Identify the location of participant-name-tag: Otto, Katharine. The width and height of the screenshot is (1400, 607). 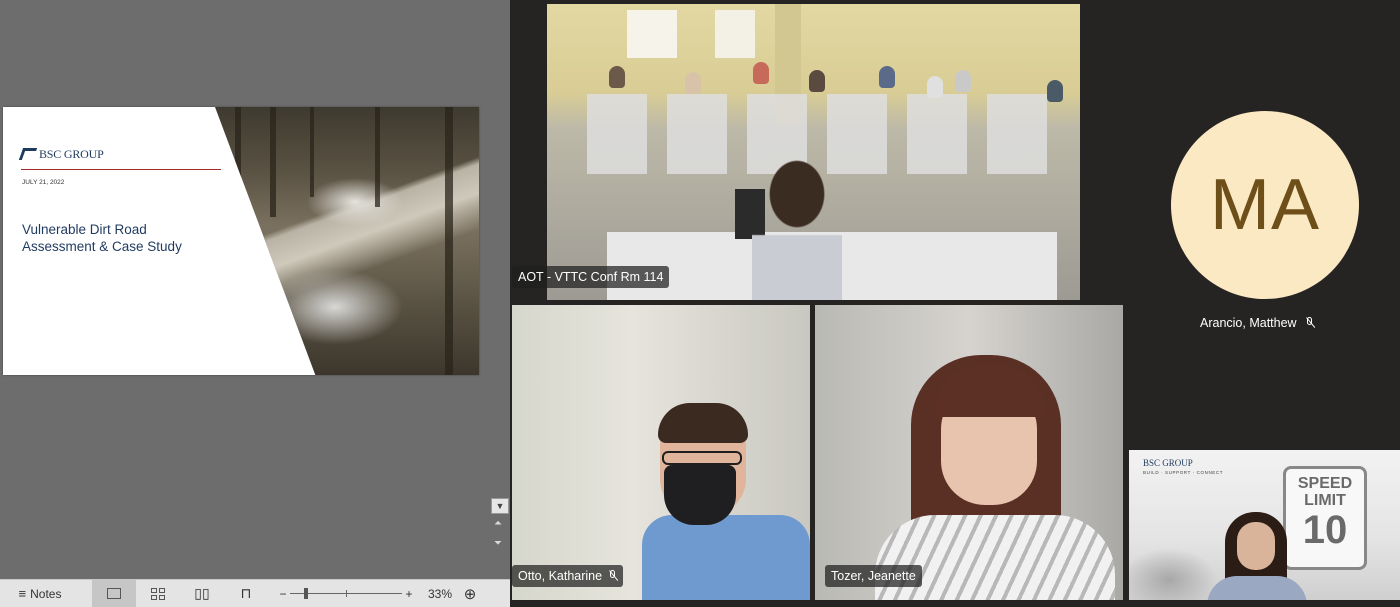
(568, 576).